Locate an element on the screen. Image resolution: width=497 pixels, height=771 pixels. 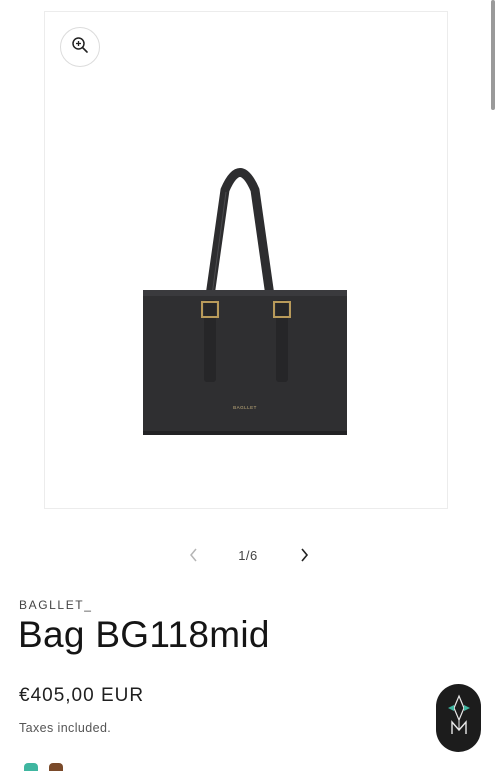
product-title: Bag BG118mid is located at coordinates (144, 634).